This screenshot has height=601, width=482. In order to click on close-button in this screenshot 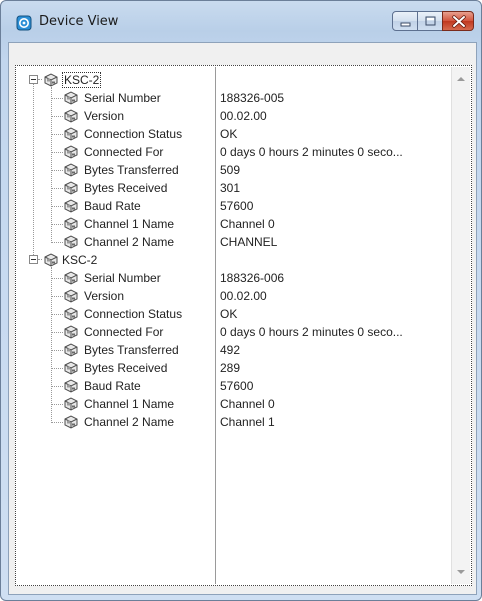, I will do `click(458, 21)`.